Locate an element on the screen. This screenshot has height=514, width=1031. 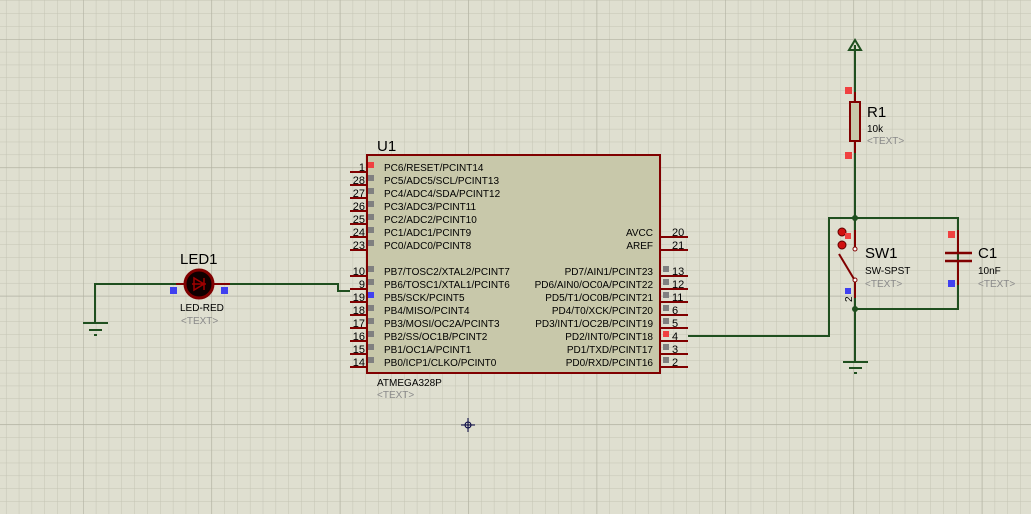
pin-number: 12 is located at coordinates (678, 285).